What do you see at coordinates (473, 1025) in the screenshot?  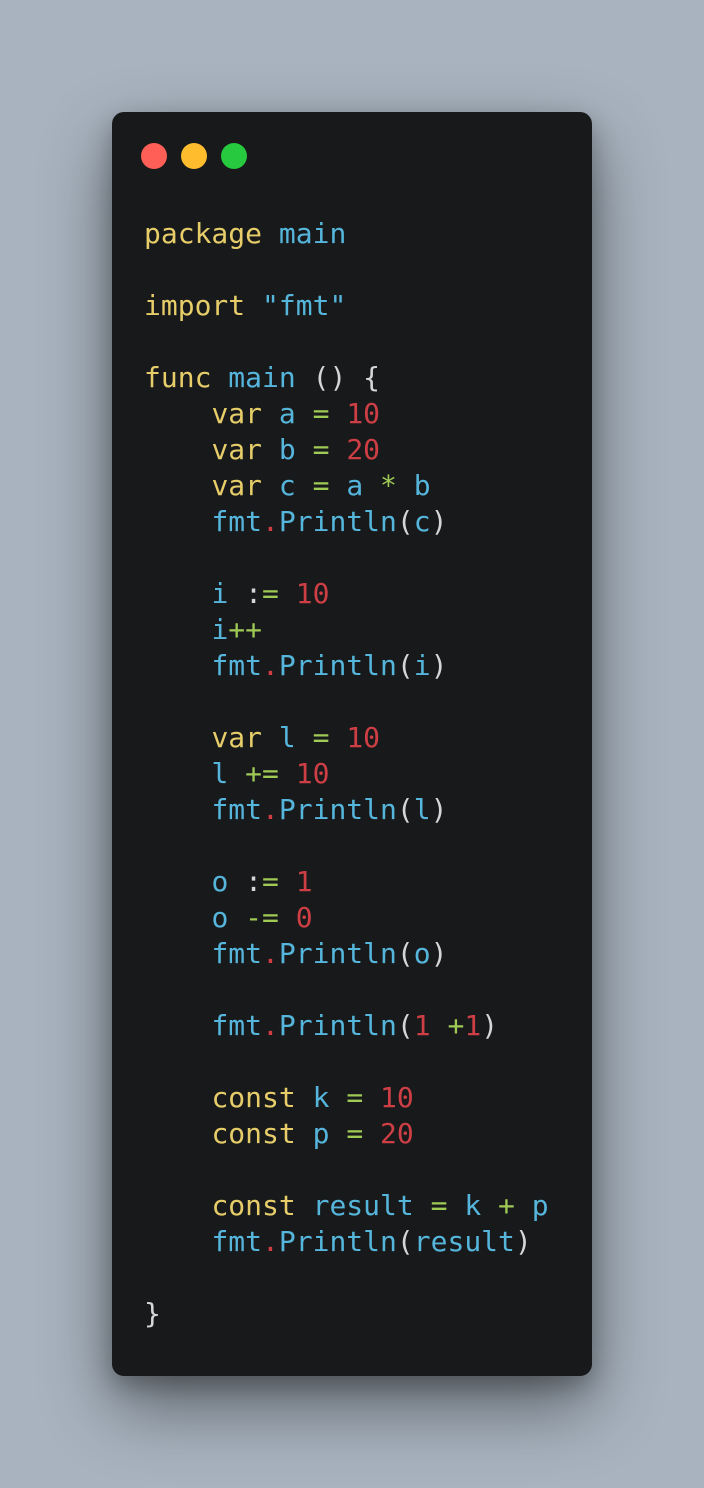 I see `code-token: 1` at bounding box center [473, 1025].